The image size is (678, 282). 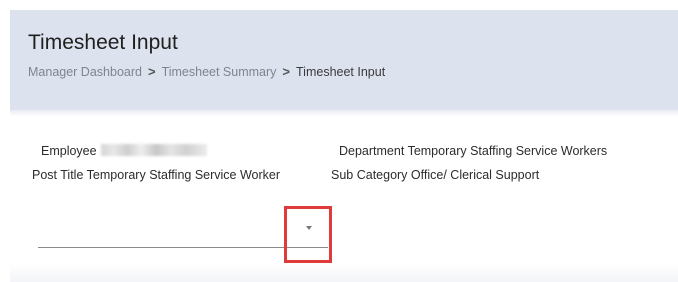 What do you see at coordinates (475, 175) in the screenshot?
I see `sub-category-value: Office/ Clerical Support` at bounding box center [475, 175].